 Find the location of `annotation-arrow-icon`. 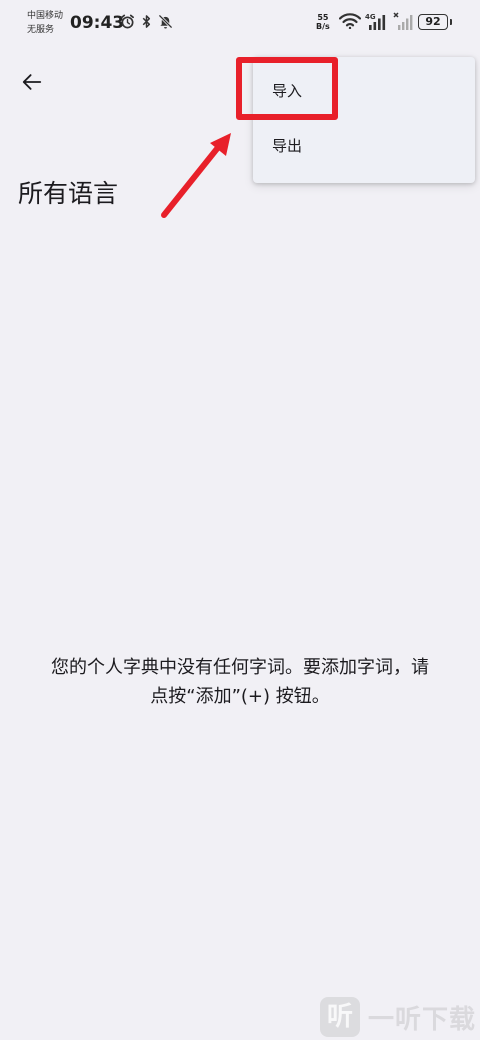

annotation-arrow-icon is located at coordinates (196, 175).